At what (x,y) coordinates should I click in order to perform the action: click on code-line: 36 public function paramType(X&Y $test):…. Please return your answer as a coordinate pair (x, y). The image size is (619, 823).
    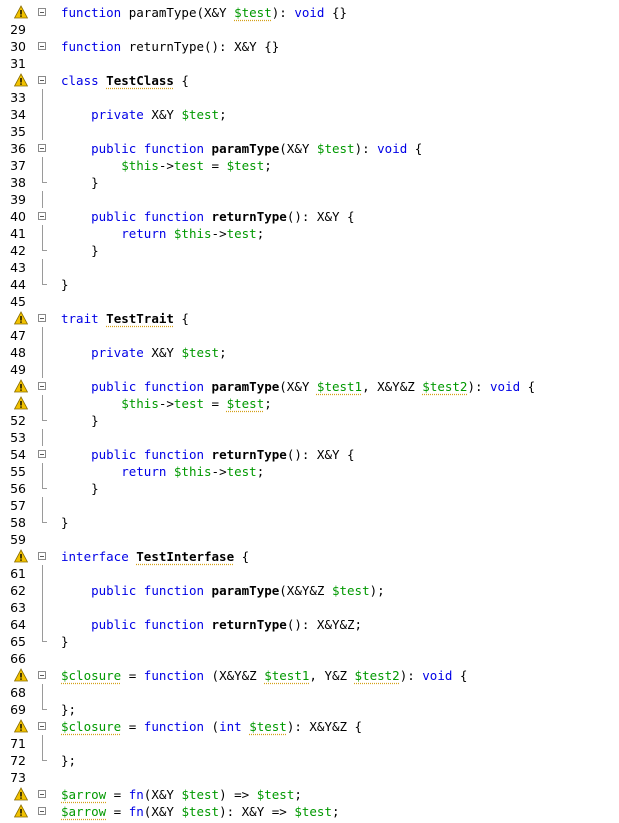
    Looking at the image, I should click on (309, 148).